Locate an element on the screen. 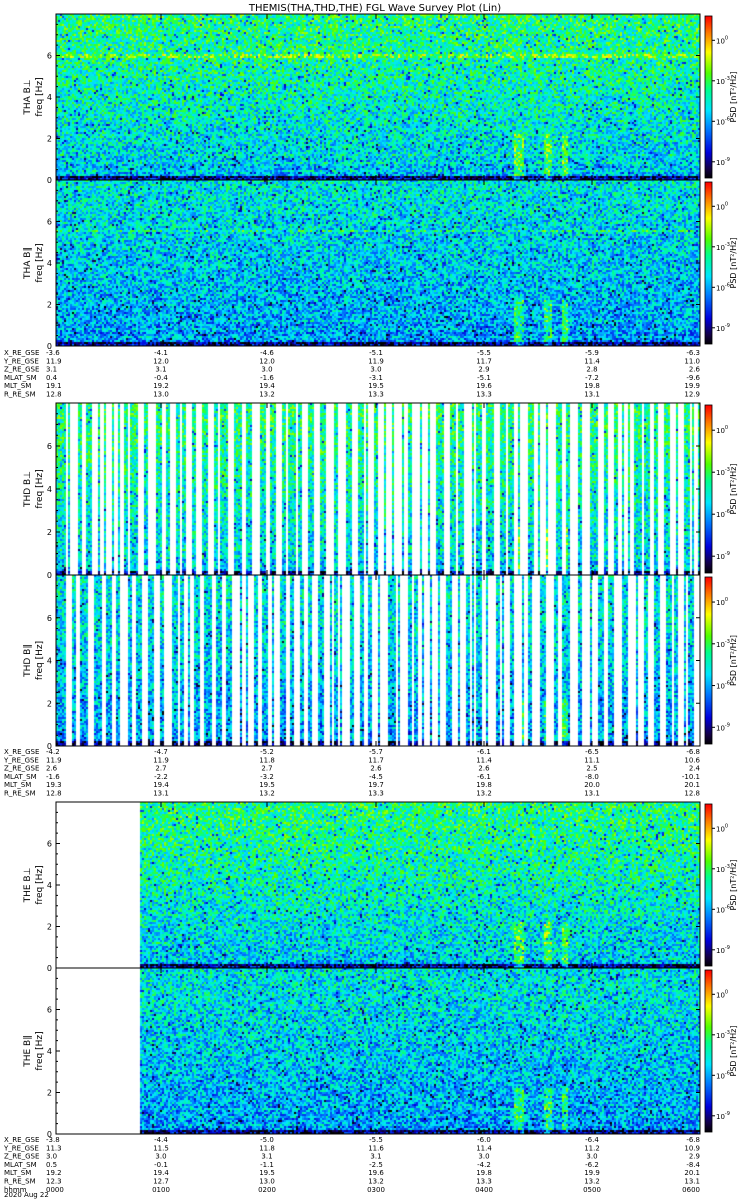  ephemeris-value: 12.3 is located at coordinates (54, 1182).